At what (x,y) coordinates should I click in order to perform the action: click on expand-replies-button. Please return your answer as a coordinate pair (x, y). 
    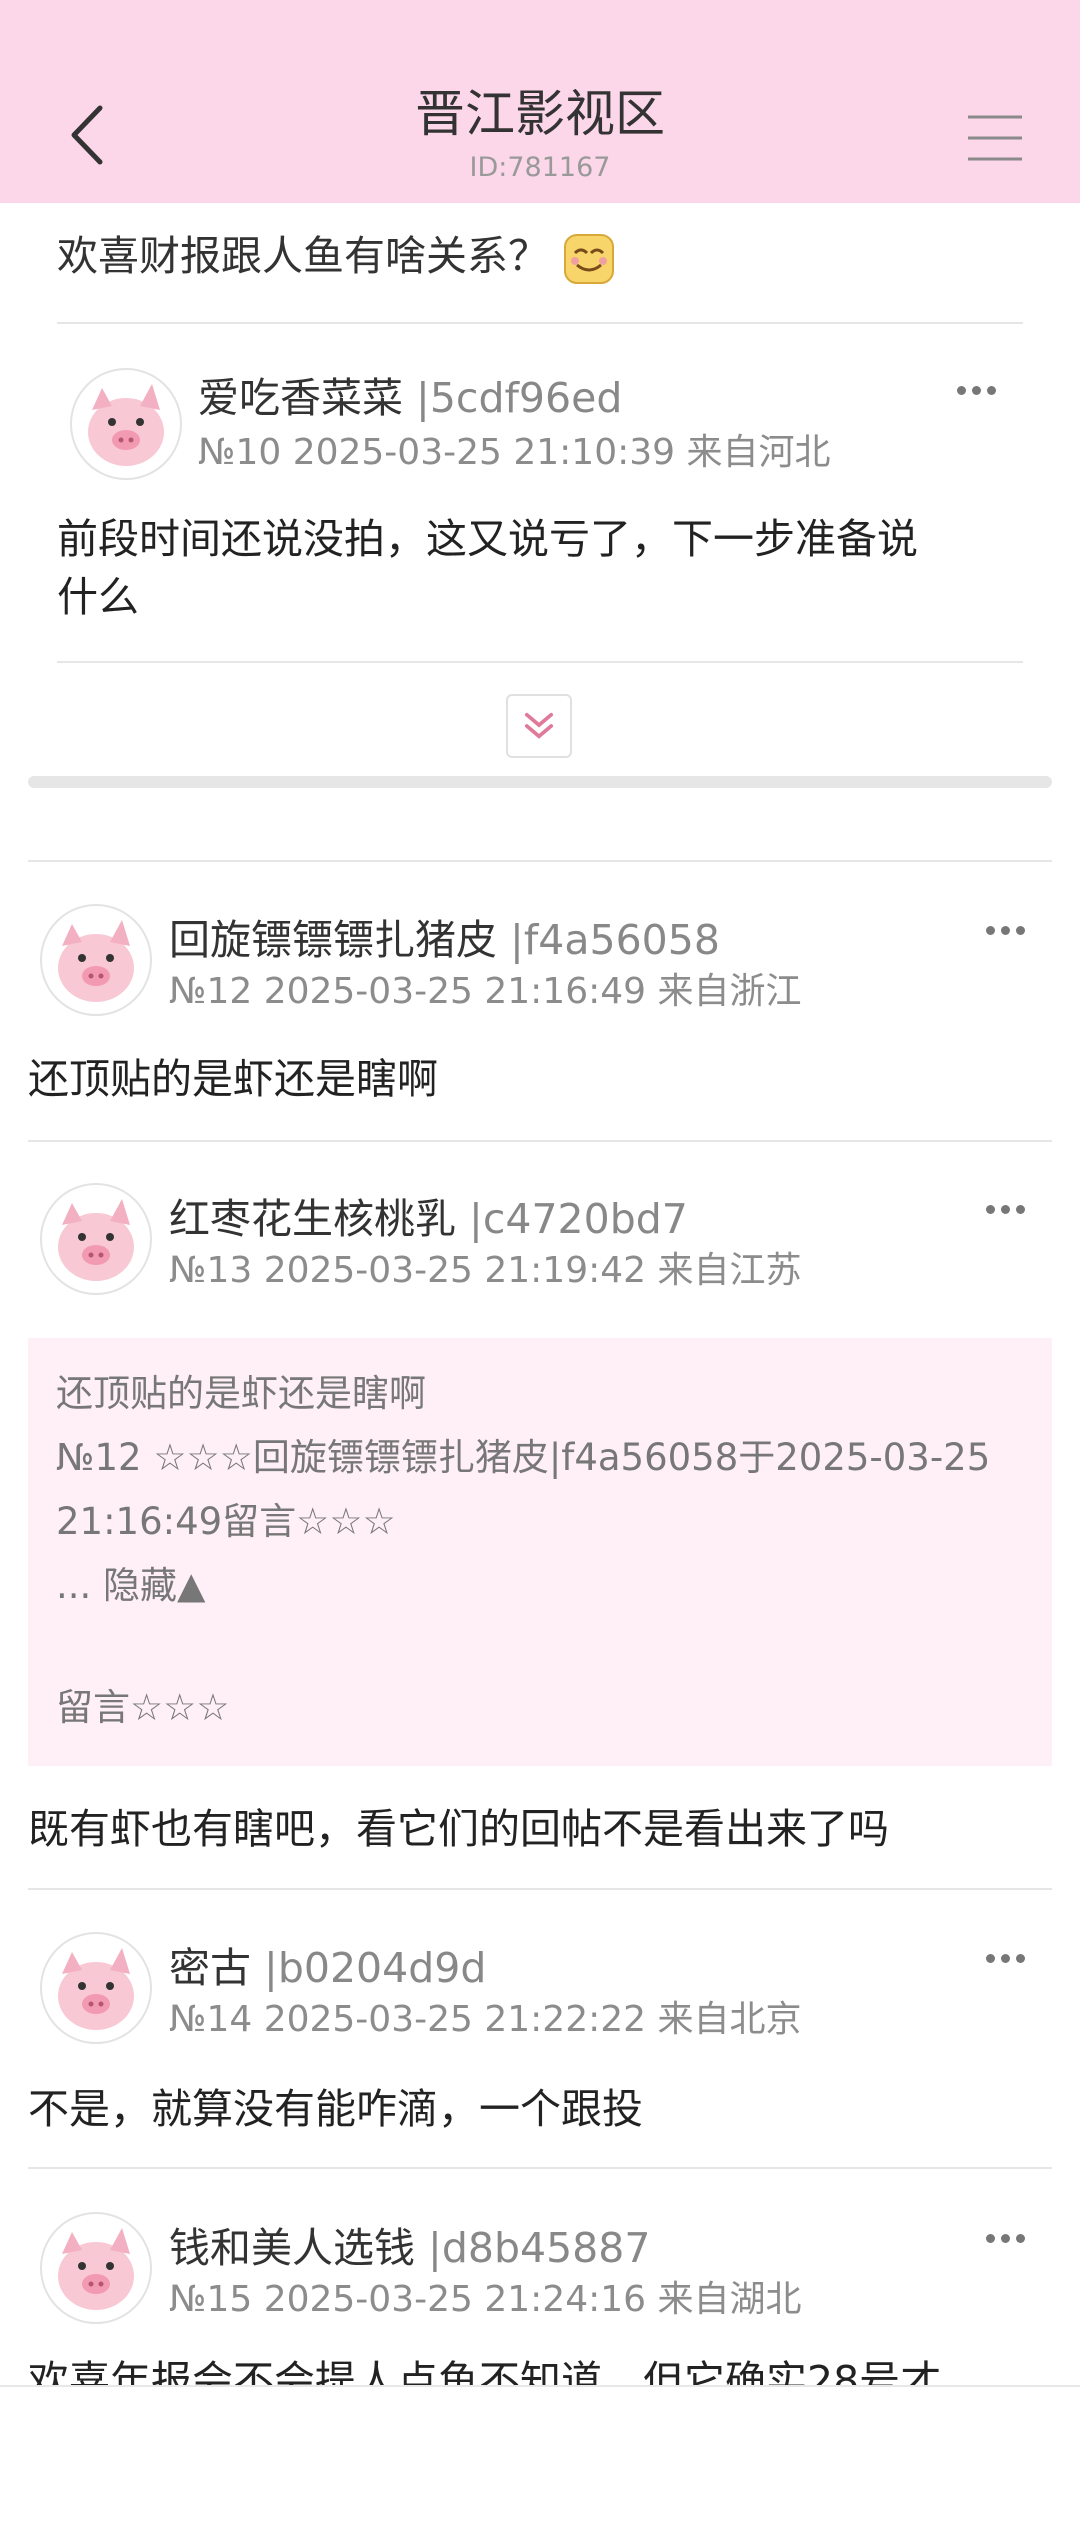
    Looking at the image, I should click on (539, 726).